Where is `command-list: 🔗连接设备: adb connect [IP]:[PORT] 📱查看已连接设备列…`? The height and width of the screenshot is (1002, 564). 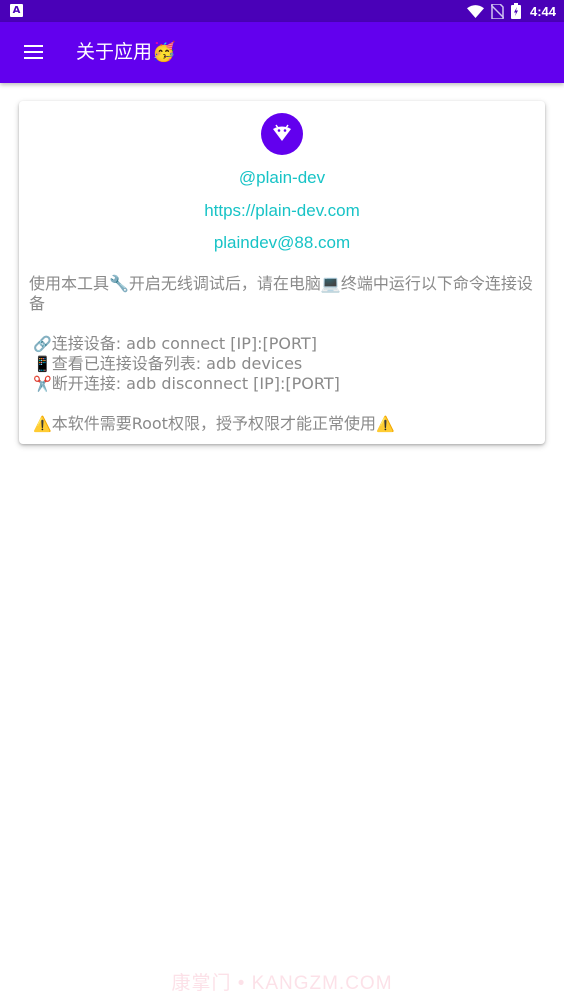 command-list: 🔗连接设备: adb connect [IP]:[PORT] 📱查看已连接设备列… is located at coordinates (283, 364).